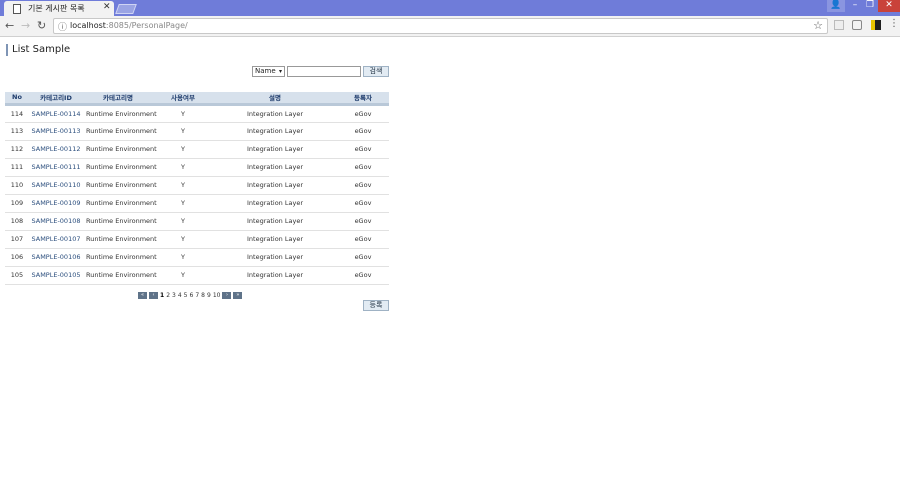 The image size is (900, 484). What do you see at coordinates (894, 23) in the screenshot?
I see `menu-dots-icon: ⋮` at bounding box center [894, 23].